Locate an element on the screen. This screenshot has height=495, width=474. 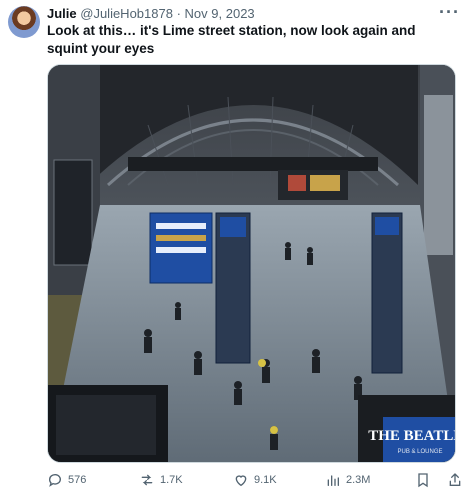
beatles-sign-sub: PUB & LOUNGE is located at coordinates (419, 452).